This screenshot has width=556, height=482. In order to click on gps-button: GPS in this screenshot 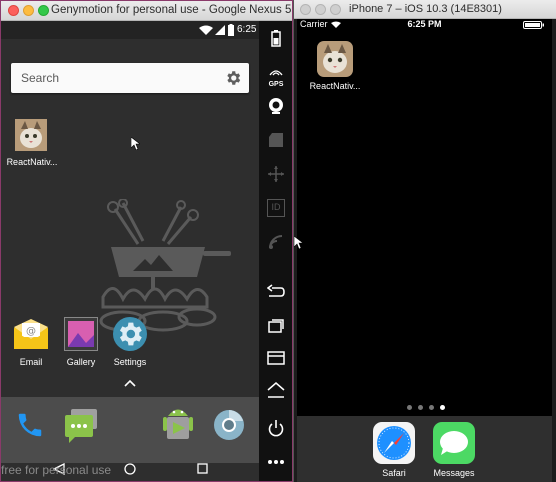, I will do `click(276, 76)`.